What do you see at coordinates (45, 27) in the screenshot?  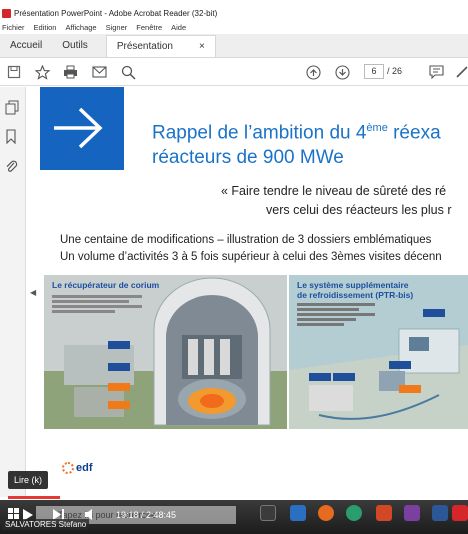 I see `menu-edition: Edition` at bounding box center [45, 27].